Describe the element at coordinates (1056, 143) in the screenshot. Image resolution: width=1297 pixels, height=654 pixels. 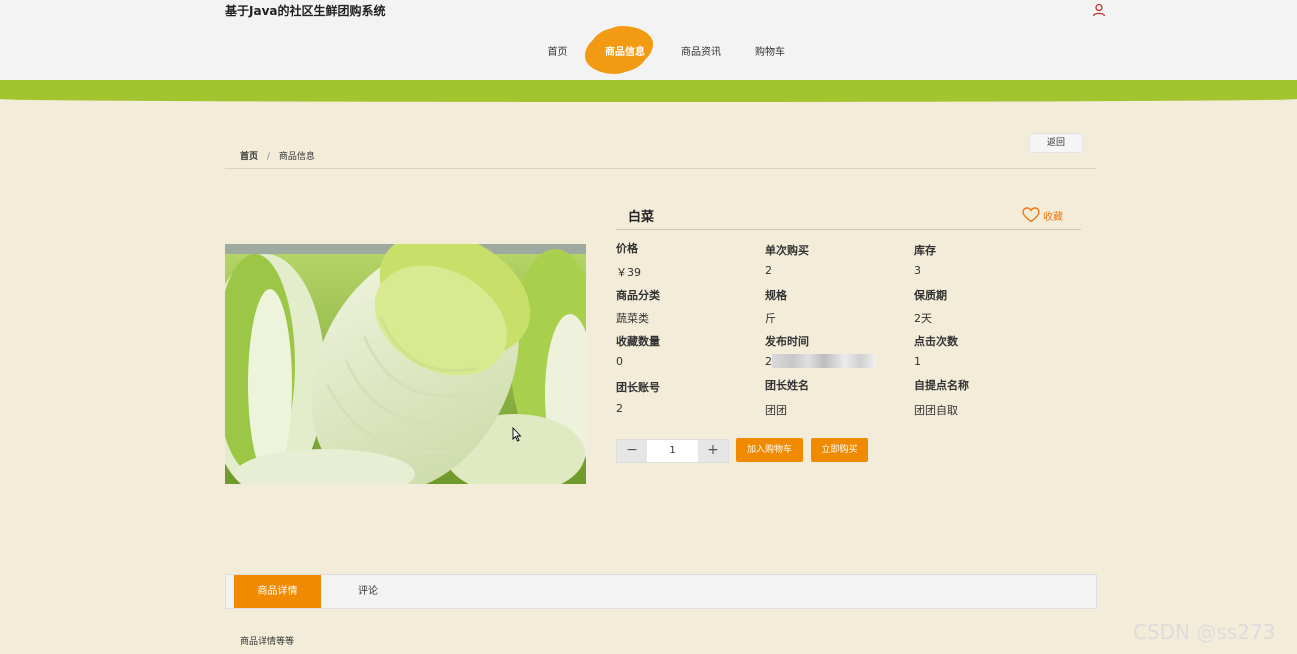
I see `back-button: 返回` at that location.